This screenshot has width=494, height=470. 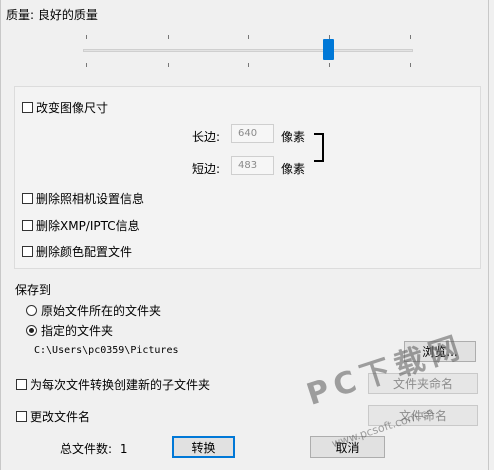 I want to click on quality-slider-thumb, so click(x=328, y=49).